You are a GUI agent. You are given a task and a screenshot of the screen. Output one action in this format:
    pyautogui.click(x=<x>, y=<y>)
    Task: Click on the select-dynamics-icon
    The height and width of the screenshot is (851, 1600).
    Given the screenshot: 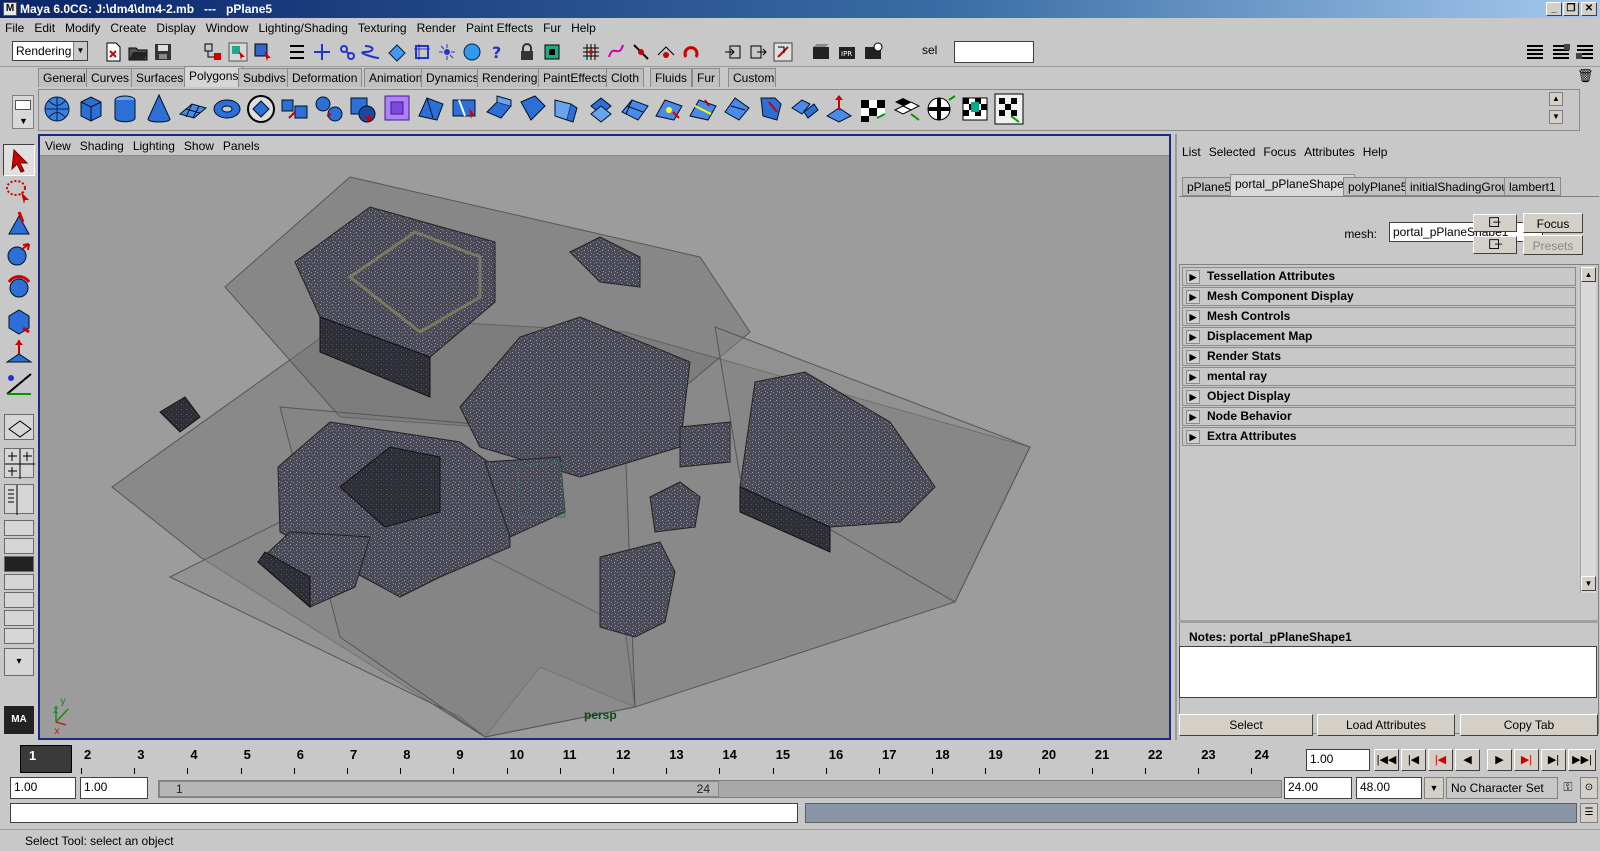 What is the action you would take?
    pyautogui.click(x=447, y=52)
    